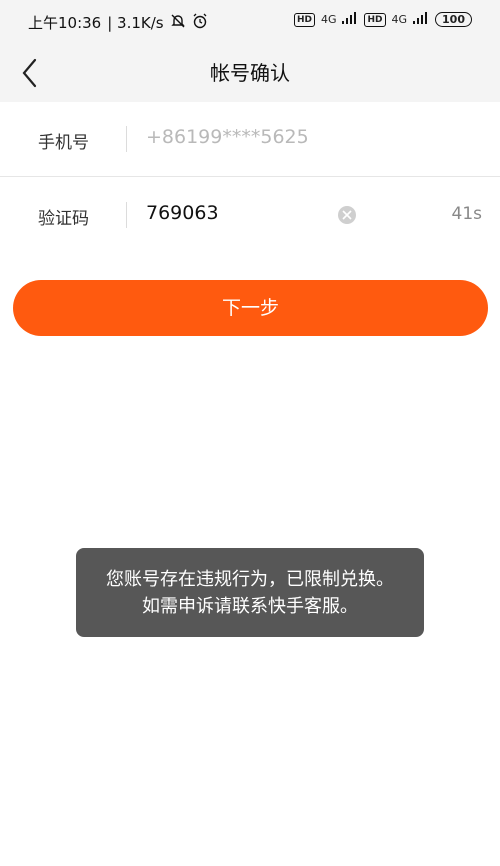 This screenshot has width=500, height=866. What do you see at coordinates (63, 219) in the screenshot?
I see `code-label: 验证码` at bounding box center [63, 219].